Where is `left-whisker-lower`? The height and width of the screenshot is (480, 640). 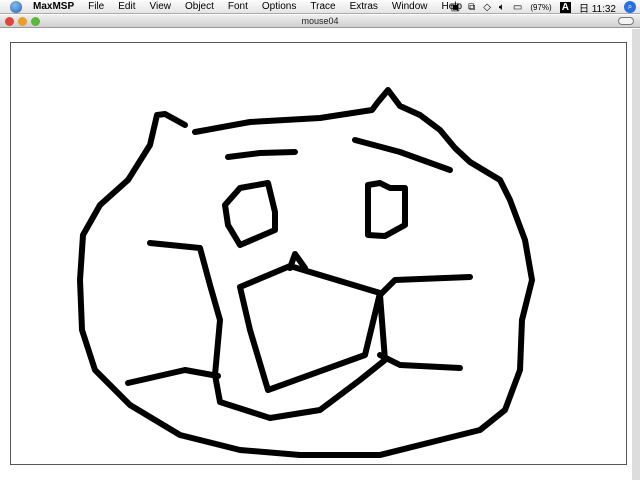
left-whisker-lower is located at coordinates (173, 376).